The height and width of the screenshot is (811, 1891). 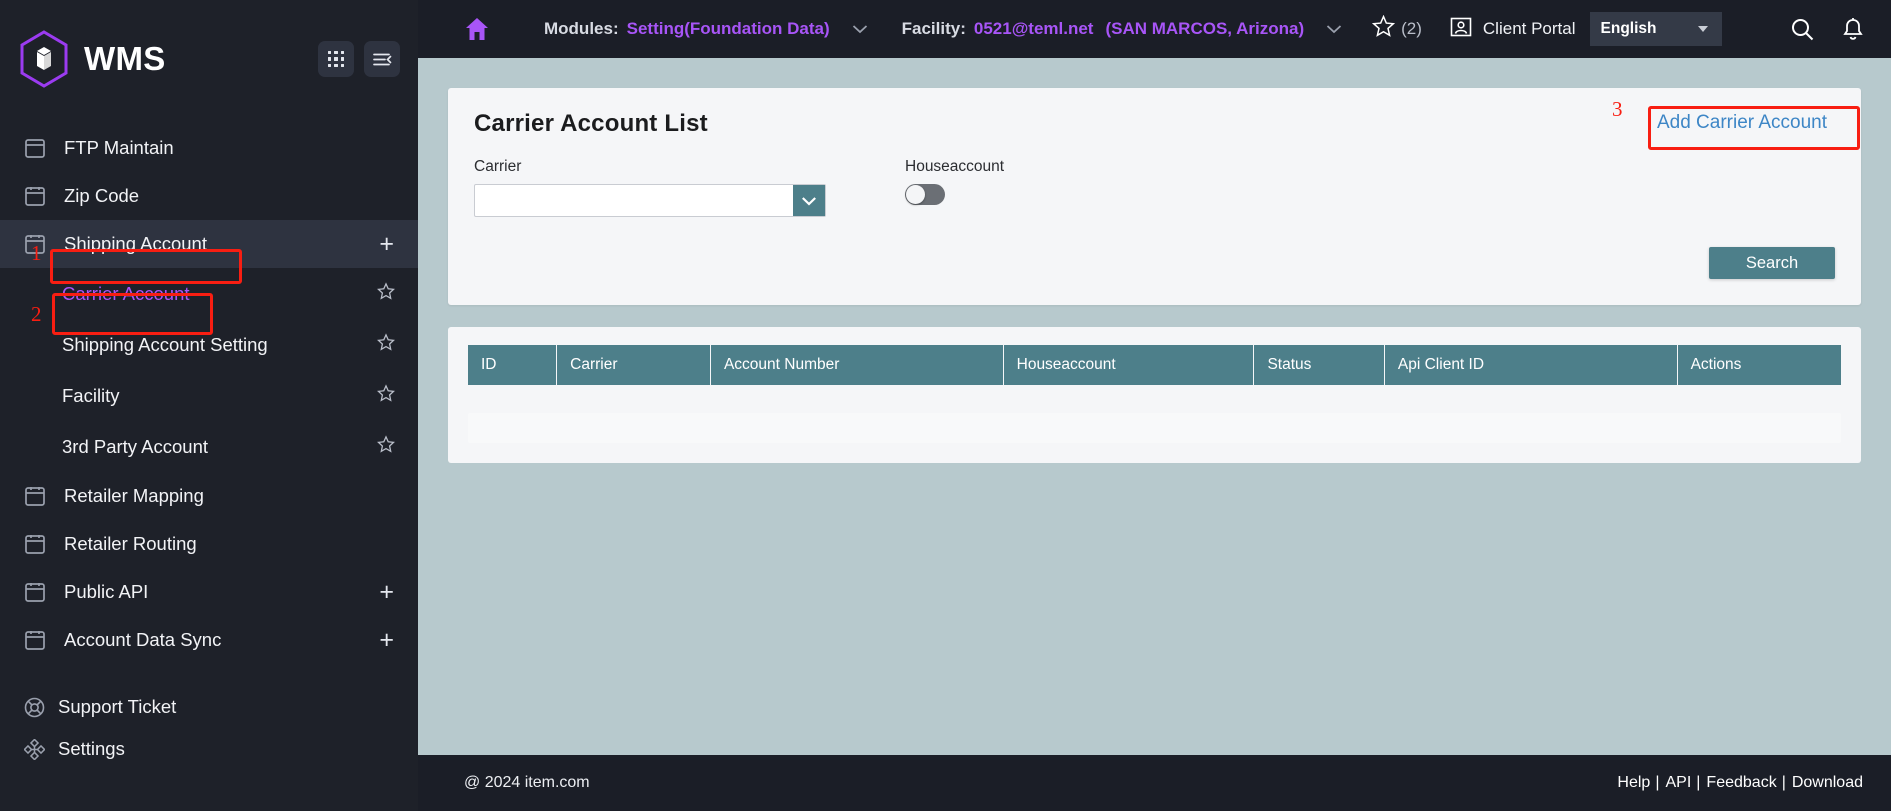 What do you see at coordinates (130, 543) in the screenshot?
I see `sidebar-item-label: Retailer Routing` at bounding box center [130, 543].